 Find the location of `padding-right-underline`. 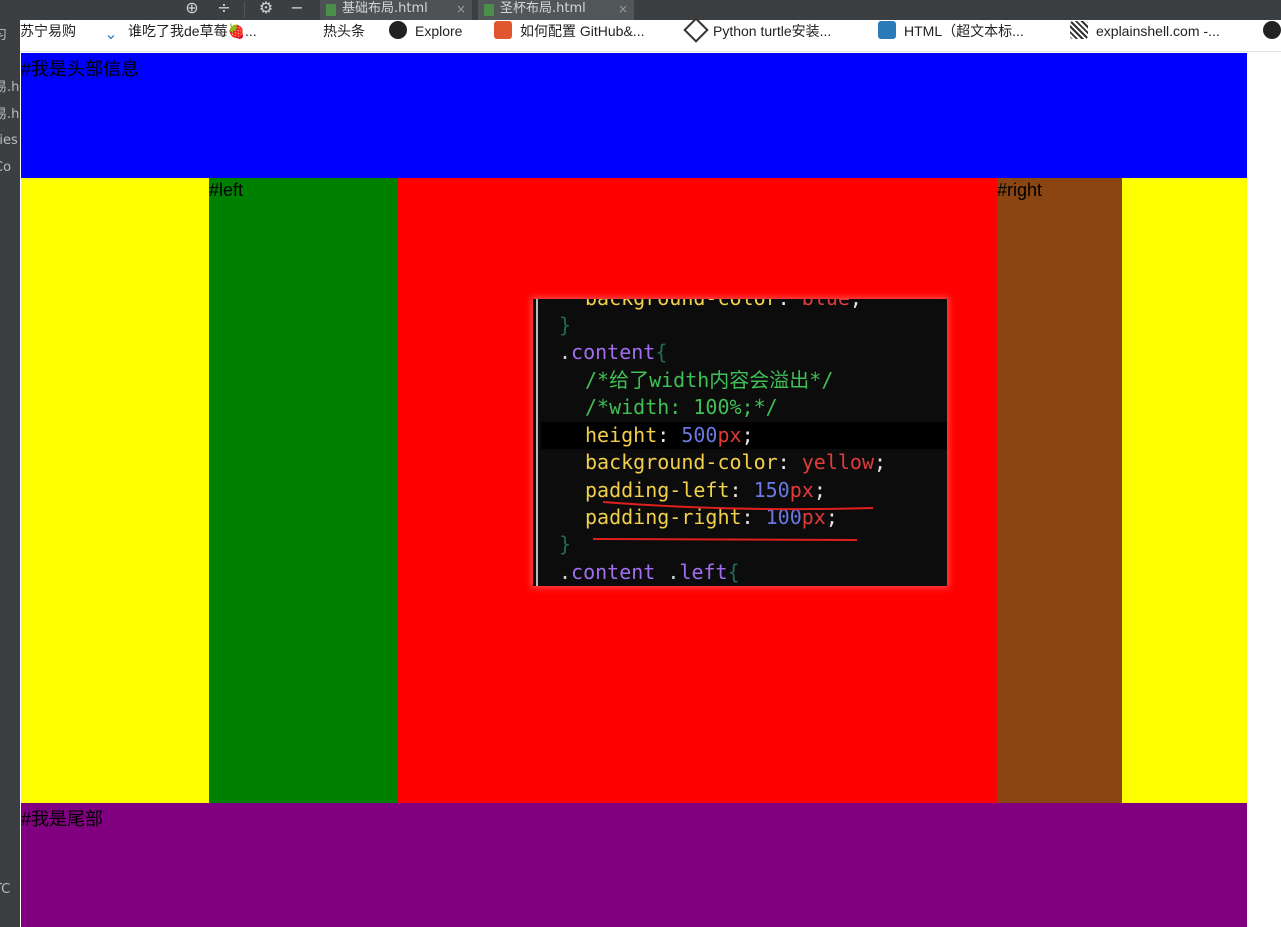

padding-right-underline is located at coordinates (725, 539).